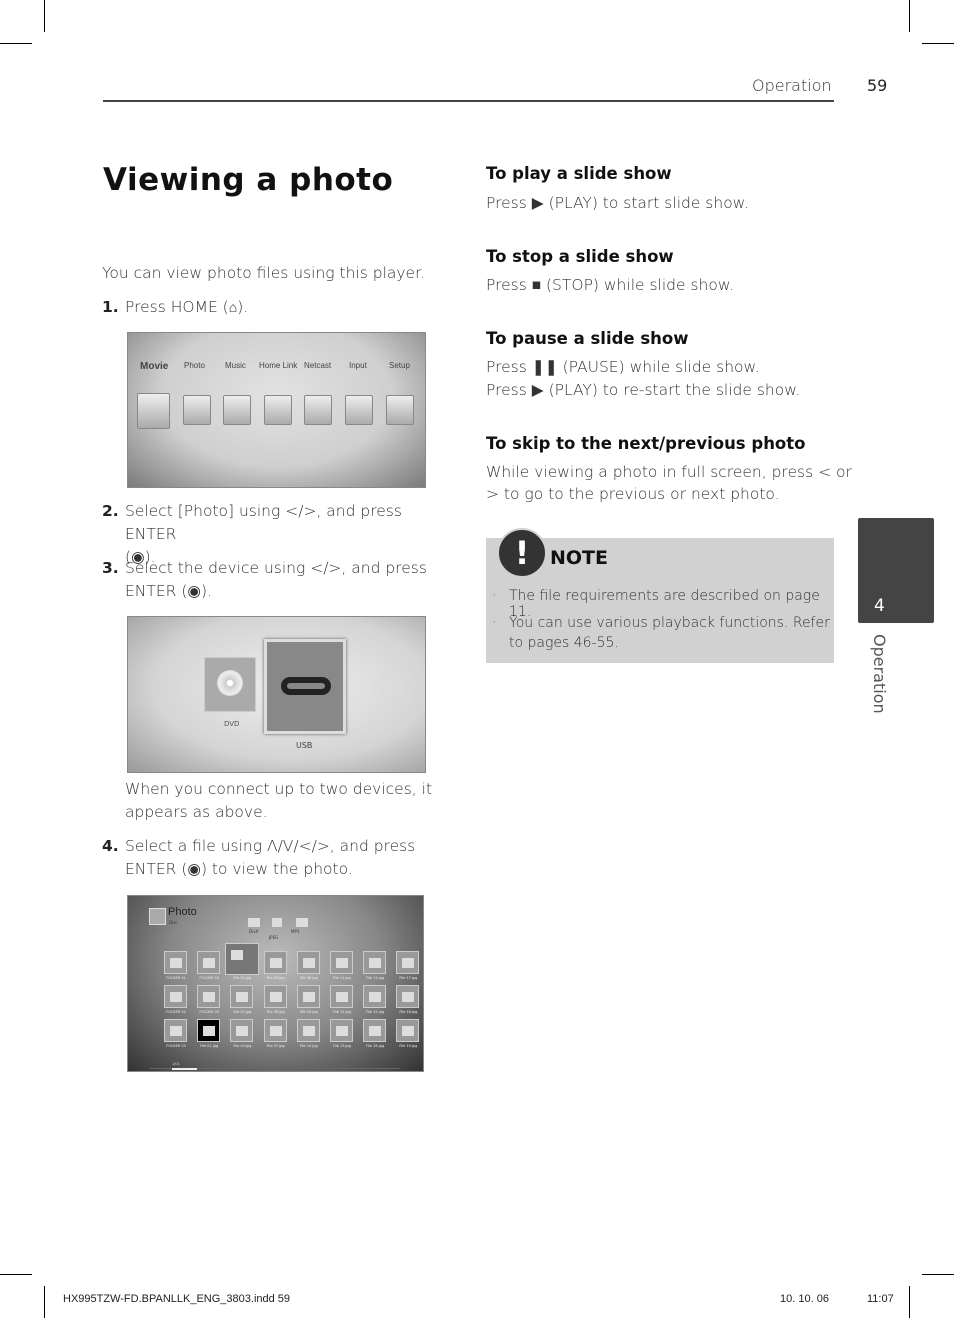 The image size is (954, 1318). What do you see at coordinates (408, 1046) in the screenshot?
I see `tile-label: File 19.jpg` at bounding box center [408, 1046].